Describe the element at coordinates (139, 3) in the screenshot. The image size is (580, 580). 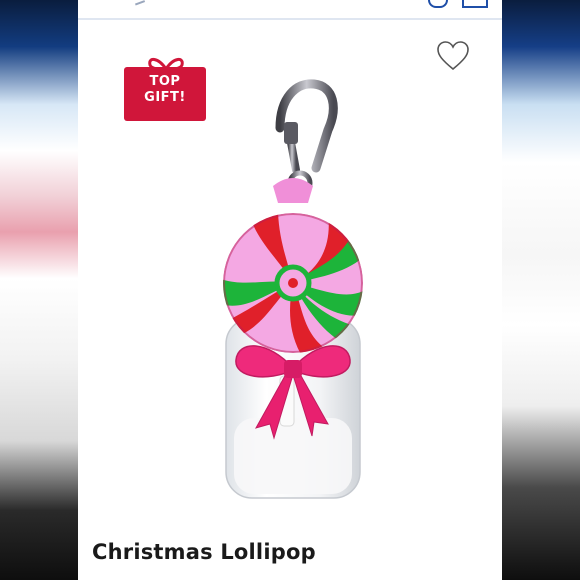
I see `back-chevron-icon` at that location.